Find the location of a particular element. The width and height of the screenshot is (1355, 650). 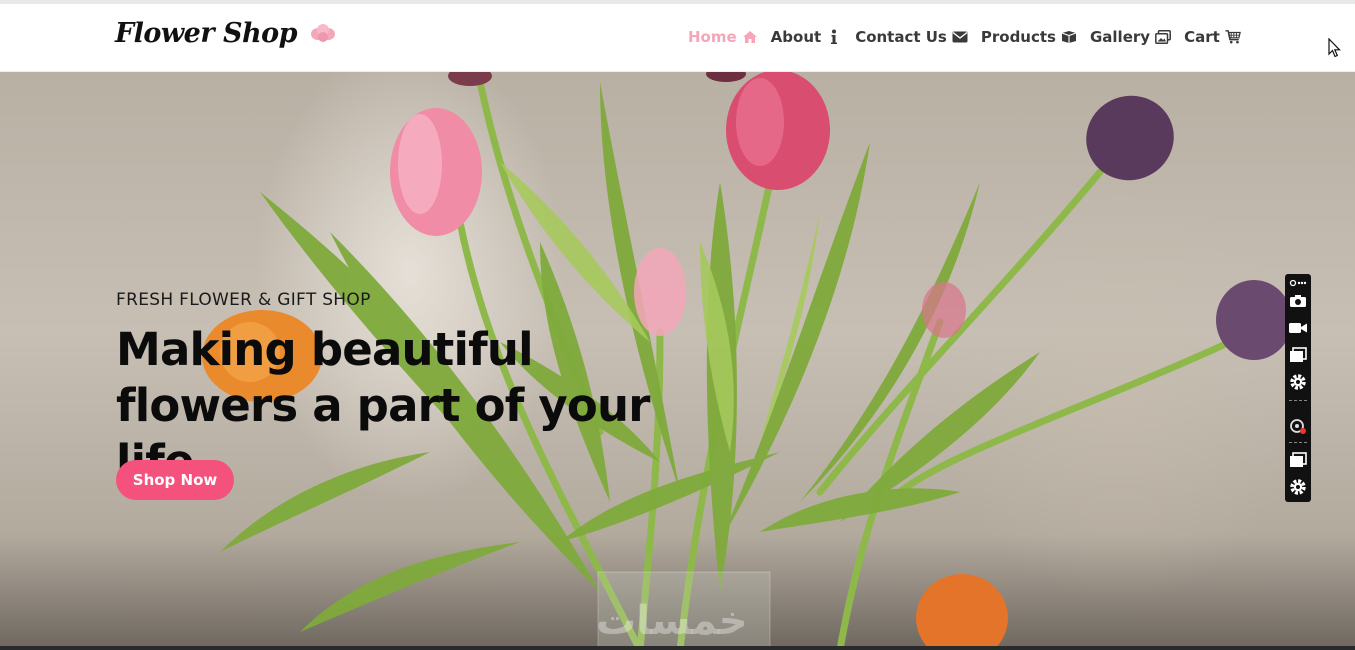

logo: Flower Shop is located at coordinates (226, 33).